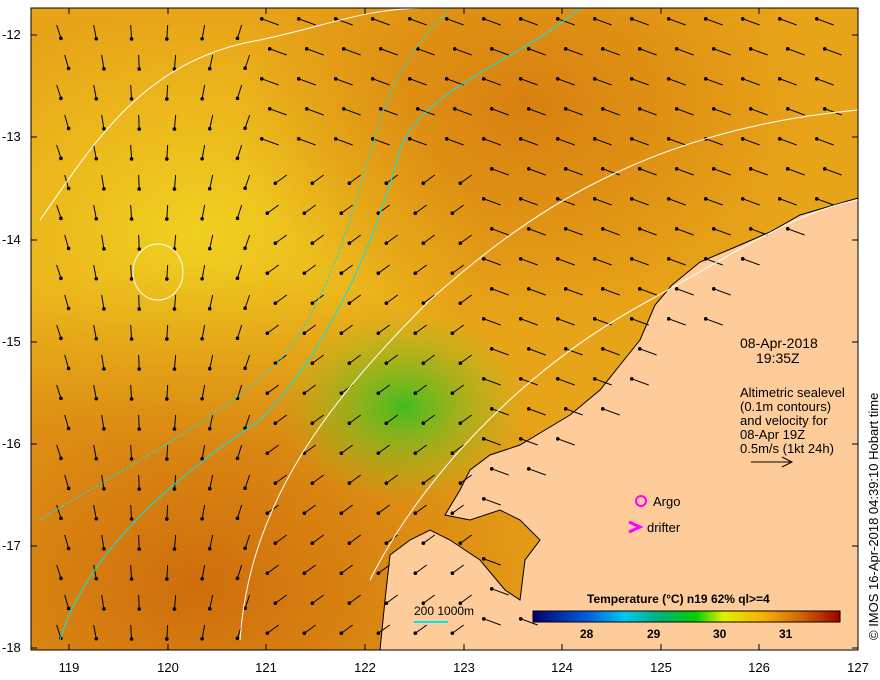 Image resolution: width=880 pixels, height=680 pixels. I want to click on credit-text: © IMOS 16-Apr-2018 04:39:10 Hobart time, so click(873, 516).